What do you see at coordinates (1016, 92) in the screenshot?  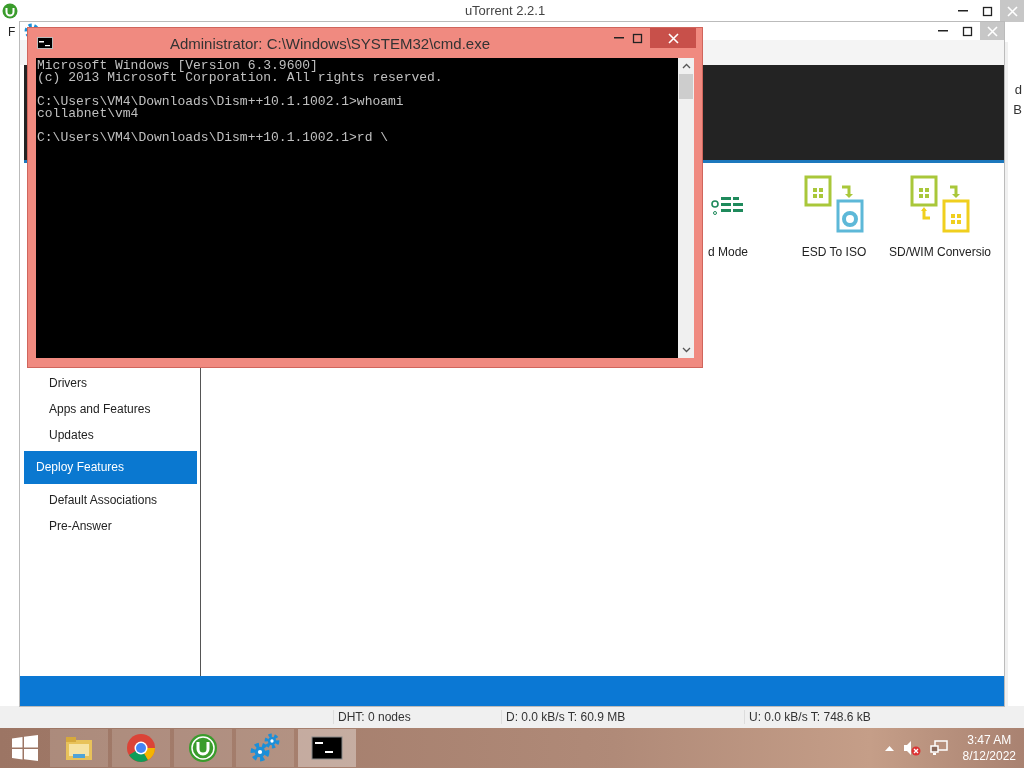 I see `column-header: d` at bounding box center [1016, 92].